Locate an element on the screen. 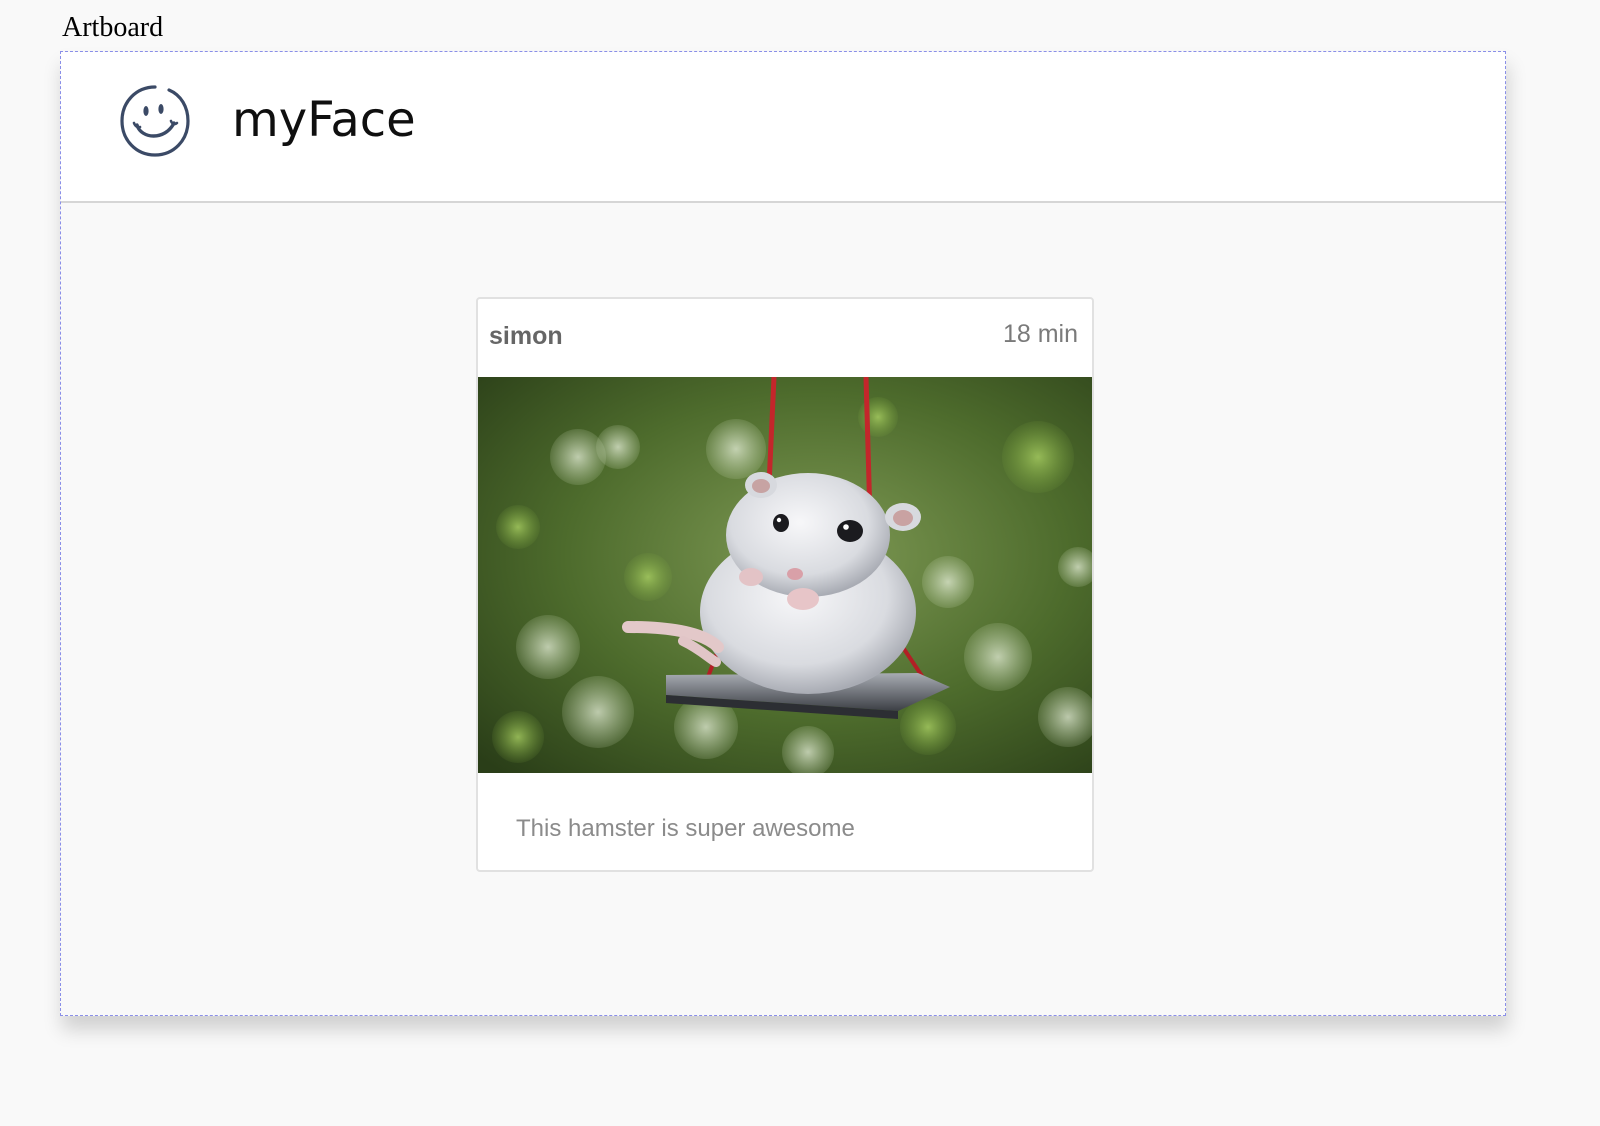 This screenshot has width=1600, height=1126. post-caption: This hamster is super awesome is located at coordinates (685, 828).